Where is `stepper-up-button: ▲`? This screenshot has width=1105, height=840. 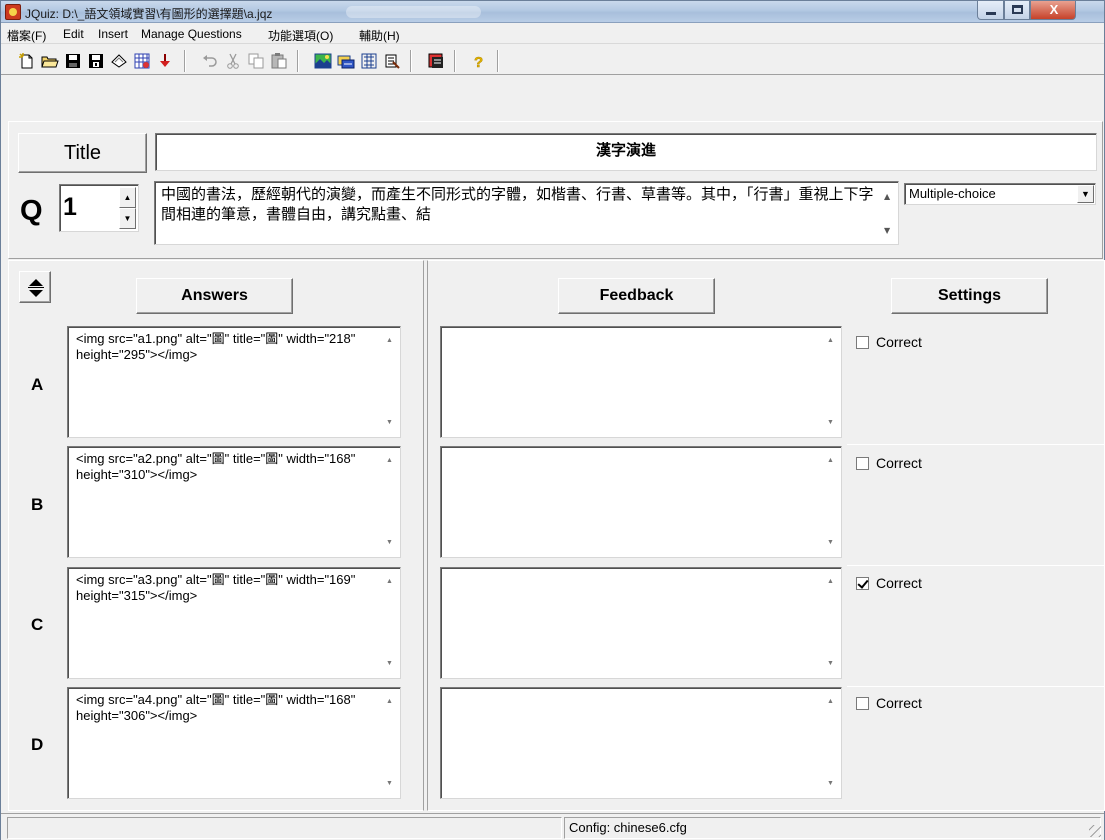
stepper-up-button: ▲ is located at coordinates (127, 197).